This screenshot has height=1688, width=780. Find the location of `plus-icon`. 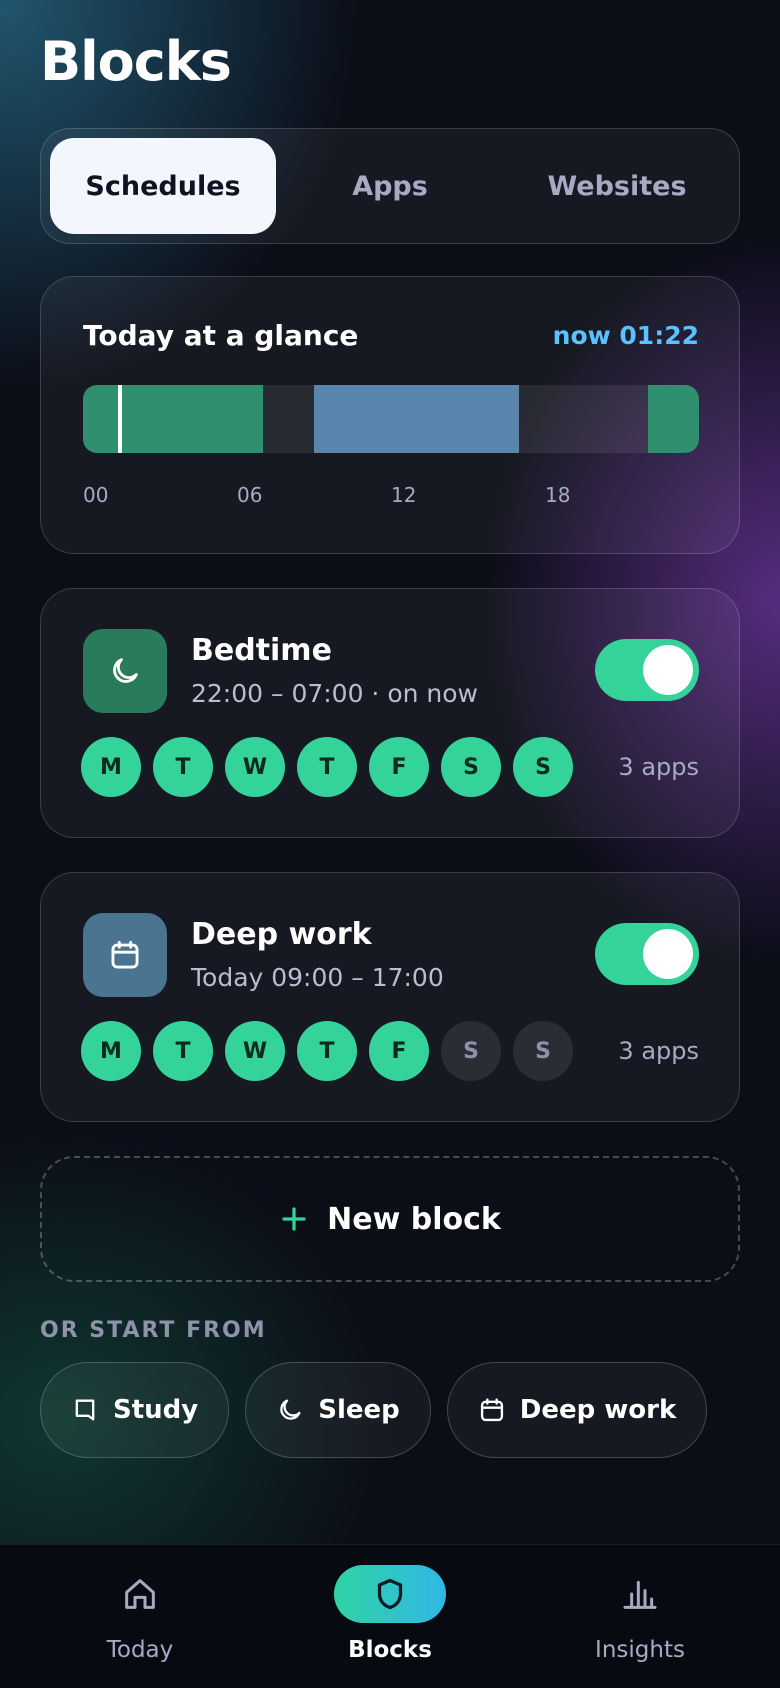

plus-icon is located at coordinates (294, 1219).